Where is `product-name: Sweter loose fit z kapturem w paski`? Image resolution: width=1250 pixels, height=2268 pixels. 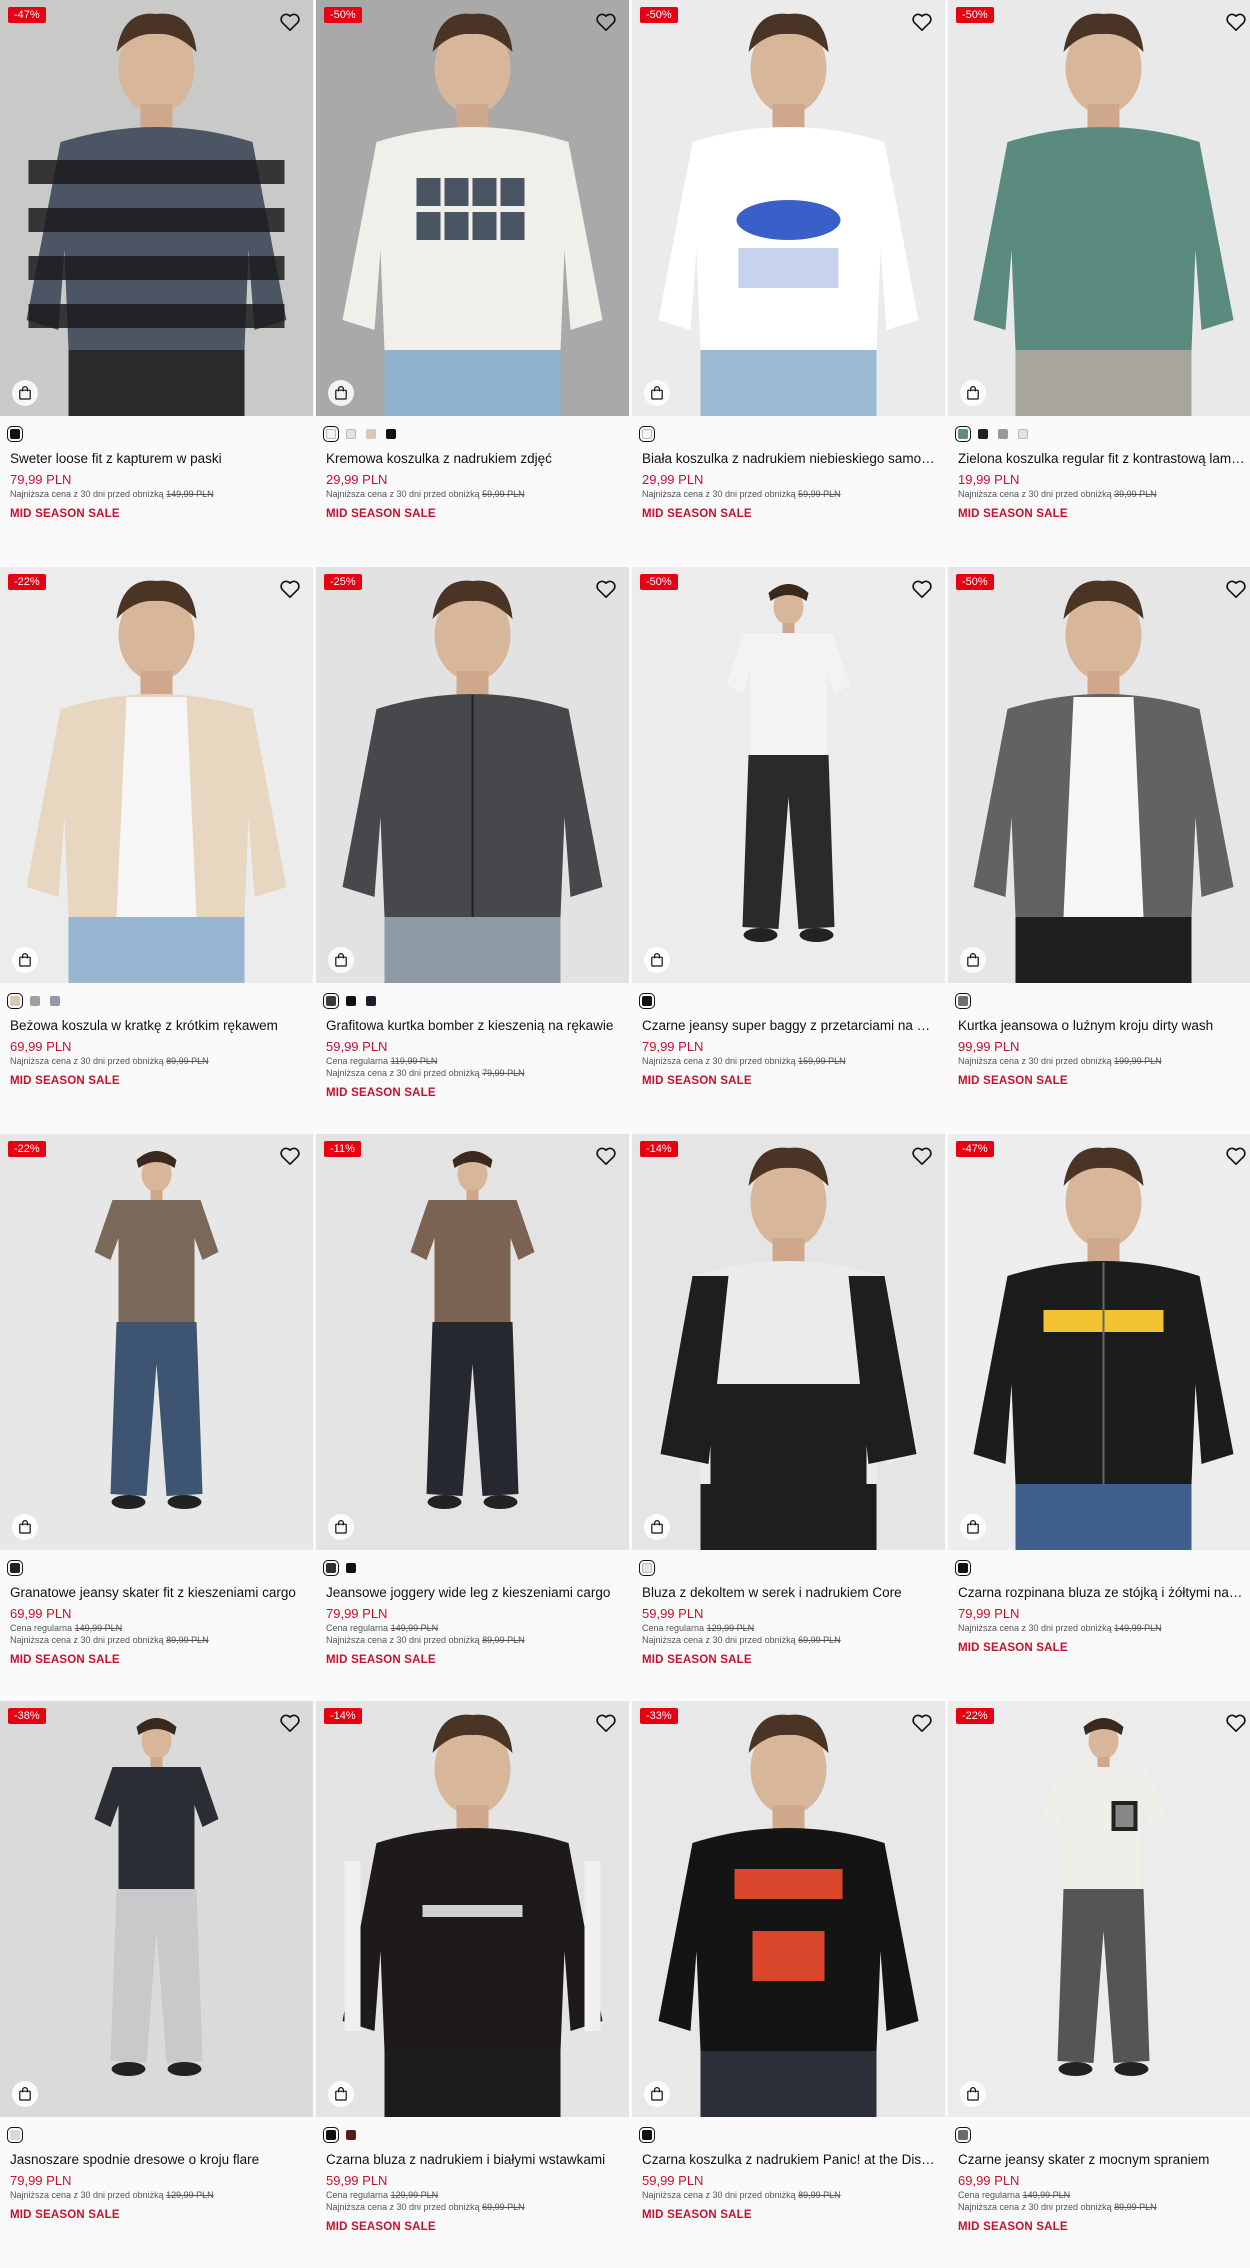
product-name: Sweter loose fit z kapturem w paski is located at coordinates (156, 459).